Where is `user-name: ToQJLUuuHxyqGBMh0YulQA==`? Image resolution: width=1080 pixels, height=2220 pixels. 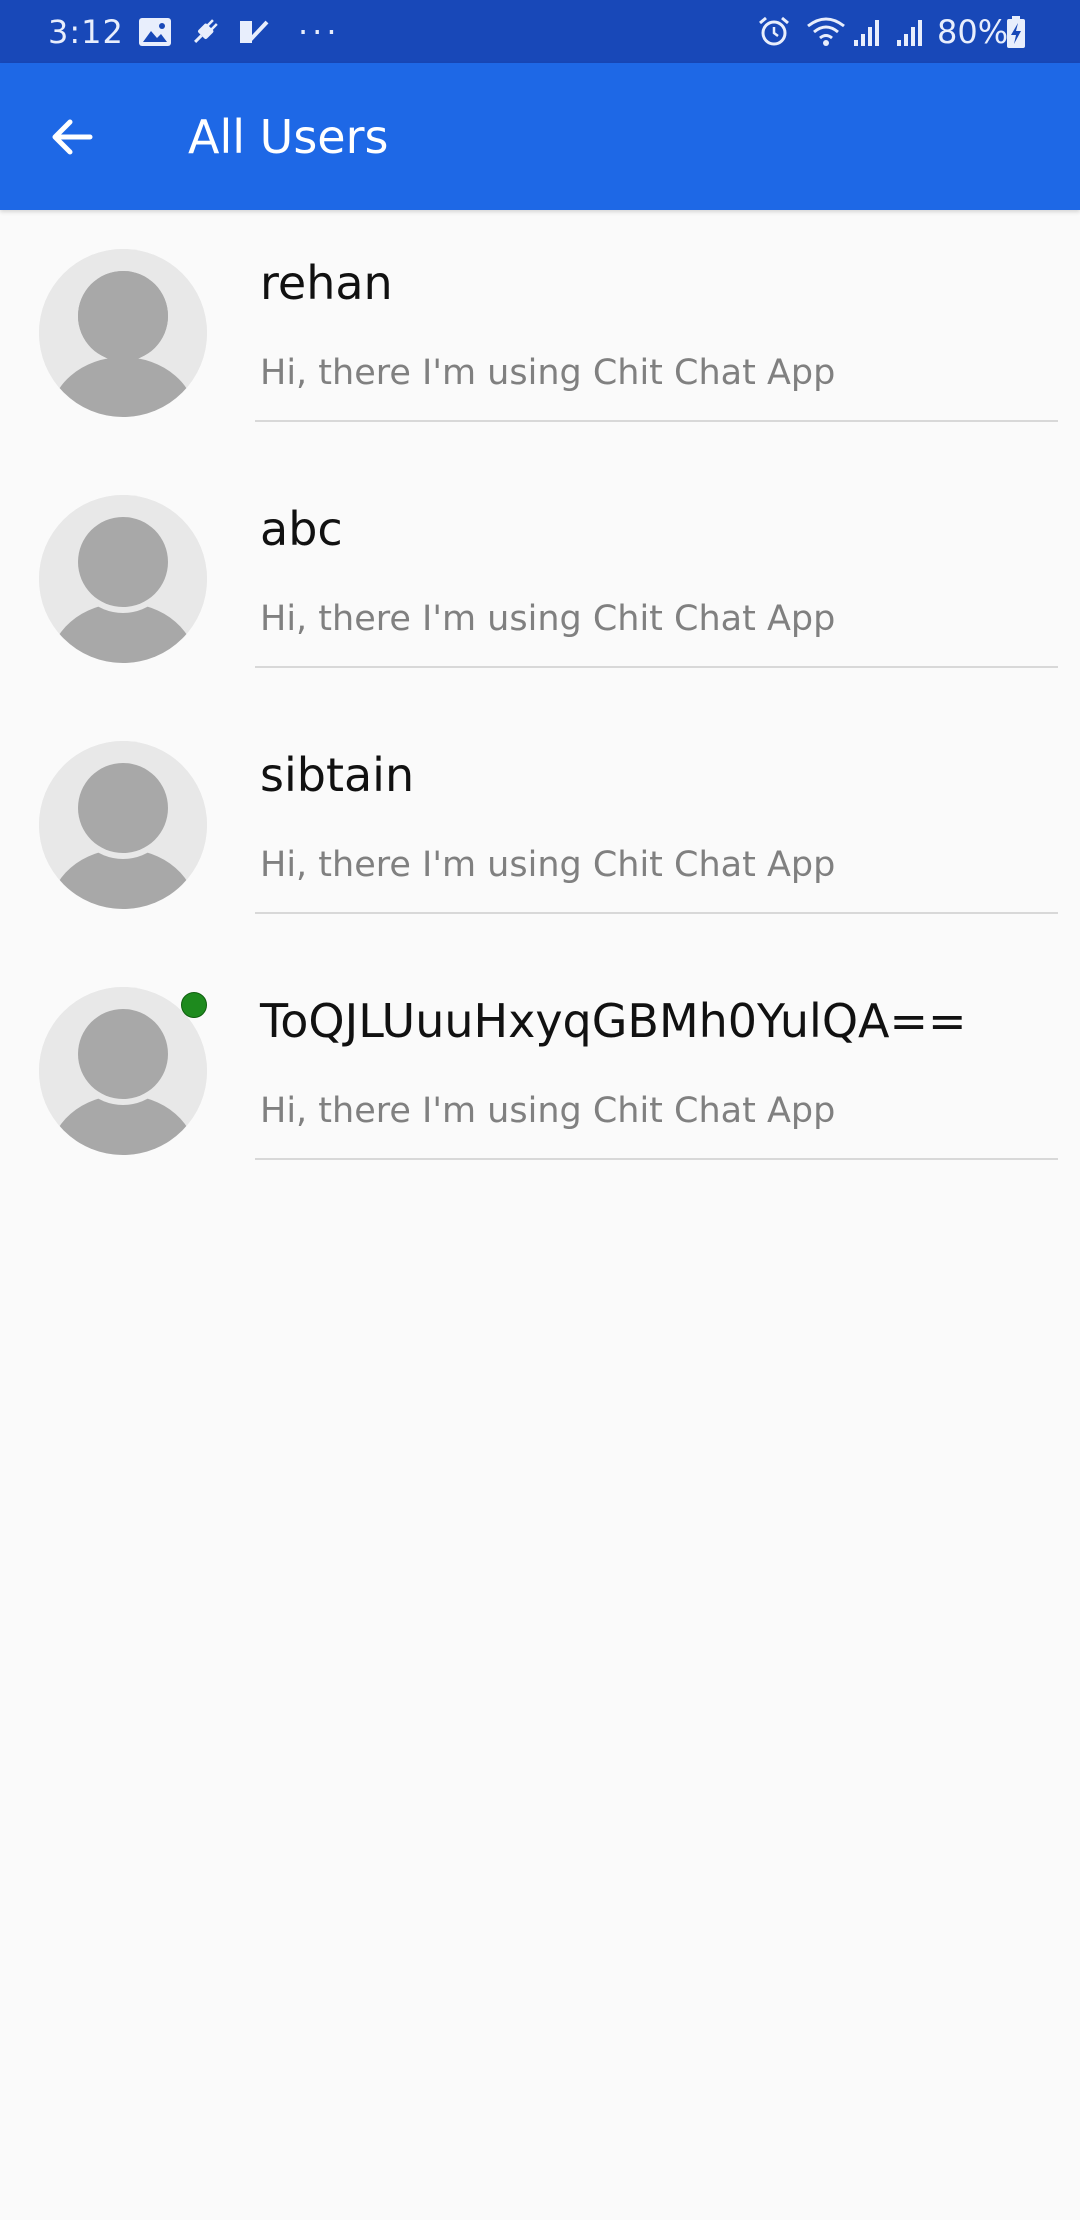
user-name: ToQJLUuuHxyqGBMh0YulQA== is located at coordinates (613, 1021).